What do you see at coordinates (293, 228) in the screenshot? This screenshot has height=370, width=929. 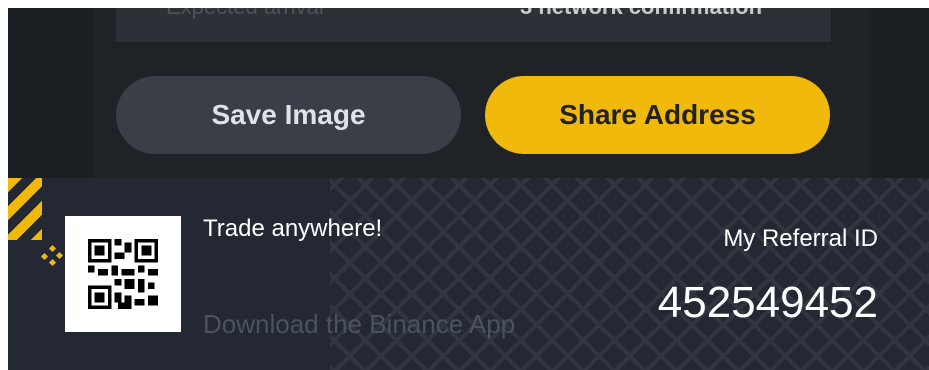 I see `banner-title: Trade anywhere!` at bounding box center [293, 228].